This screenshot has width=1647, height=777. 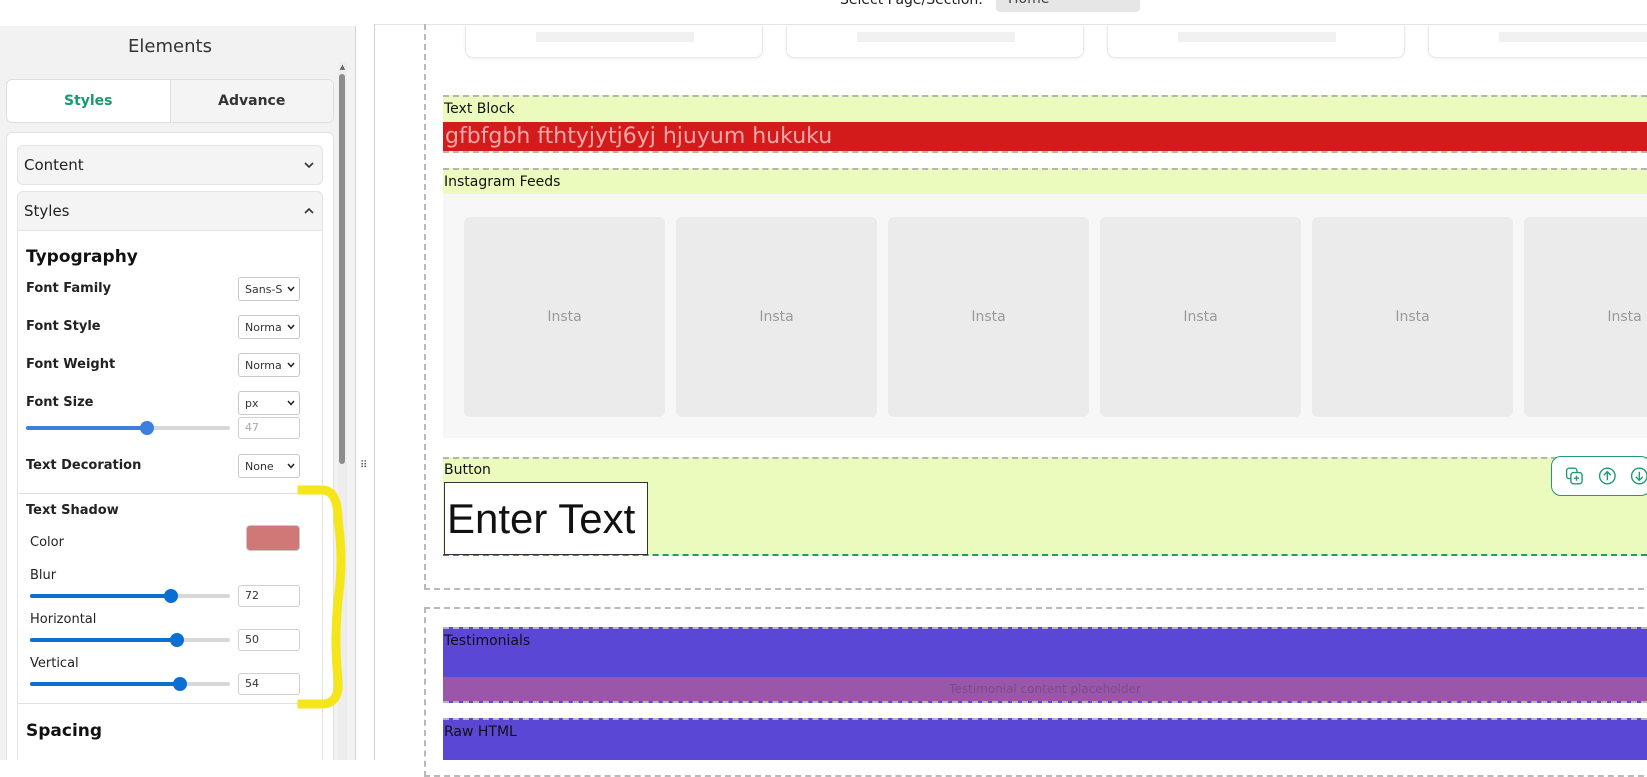 I want to click on text-decoration-select: None, so click(x=269, y=466).